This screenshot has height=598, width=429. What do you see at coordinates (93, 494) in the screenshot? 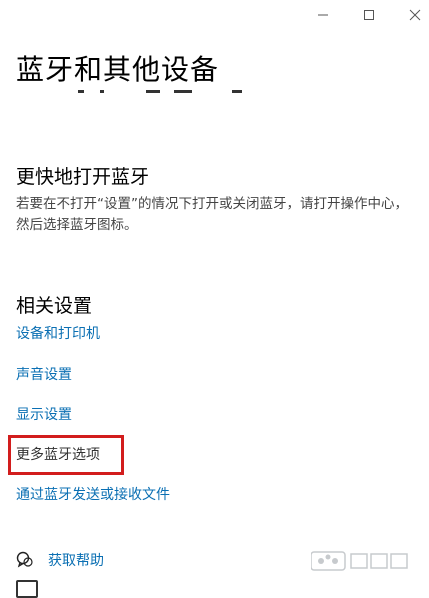
I see `send-receive-files-link: 通过蓝牙发送或接收文件` at bounding box center [93, 494].